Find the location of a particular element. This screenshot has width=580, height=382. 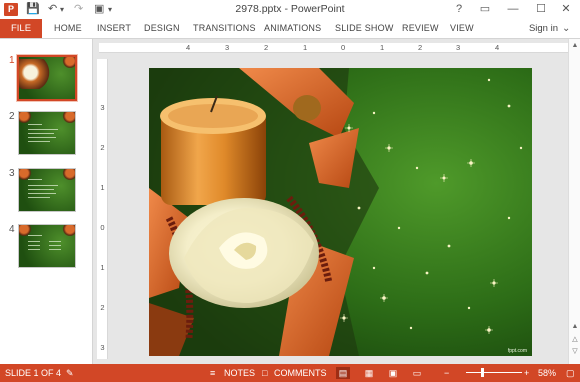

slide-sorter-icon: ▦ is located at coordinates (369, 373).